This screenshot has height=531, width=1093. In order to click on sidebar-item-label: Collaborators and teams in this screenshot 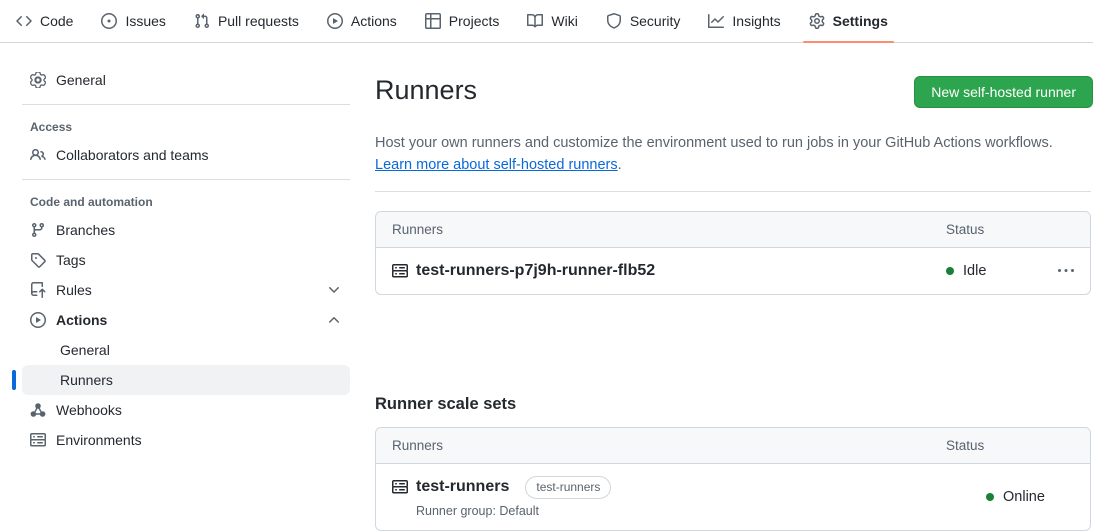, I will do `click(132, 155)`.